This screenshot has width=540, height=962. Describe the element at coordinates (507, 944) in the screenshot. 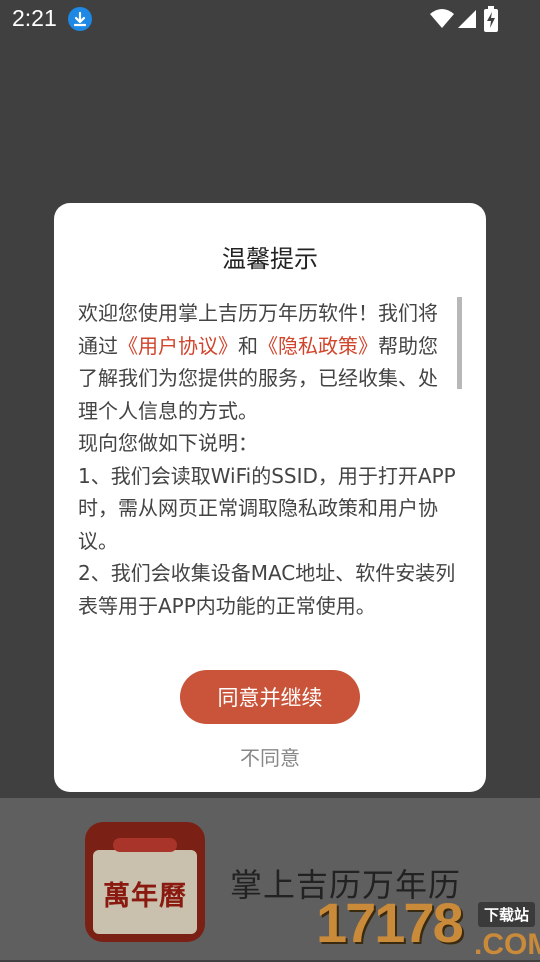

I see `watermark-domain: .COM` at that location.